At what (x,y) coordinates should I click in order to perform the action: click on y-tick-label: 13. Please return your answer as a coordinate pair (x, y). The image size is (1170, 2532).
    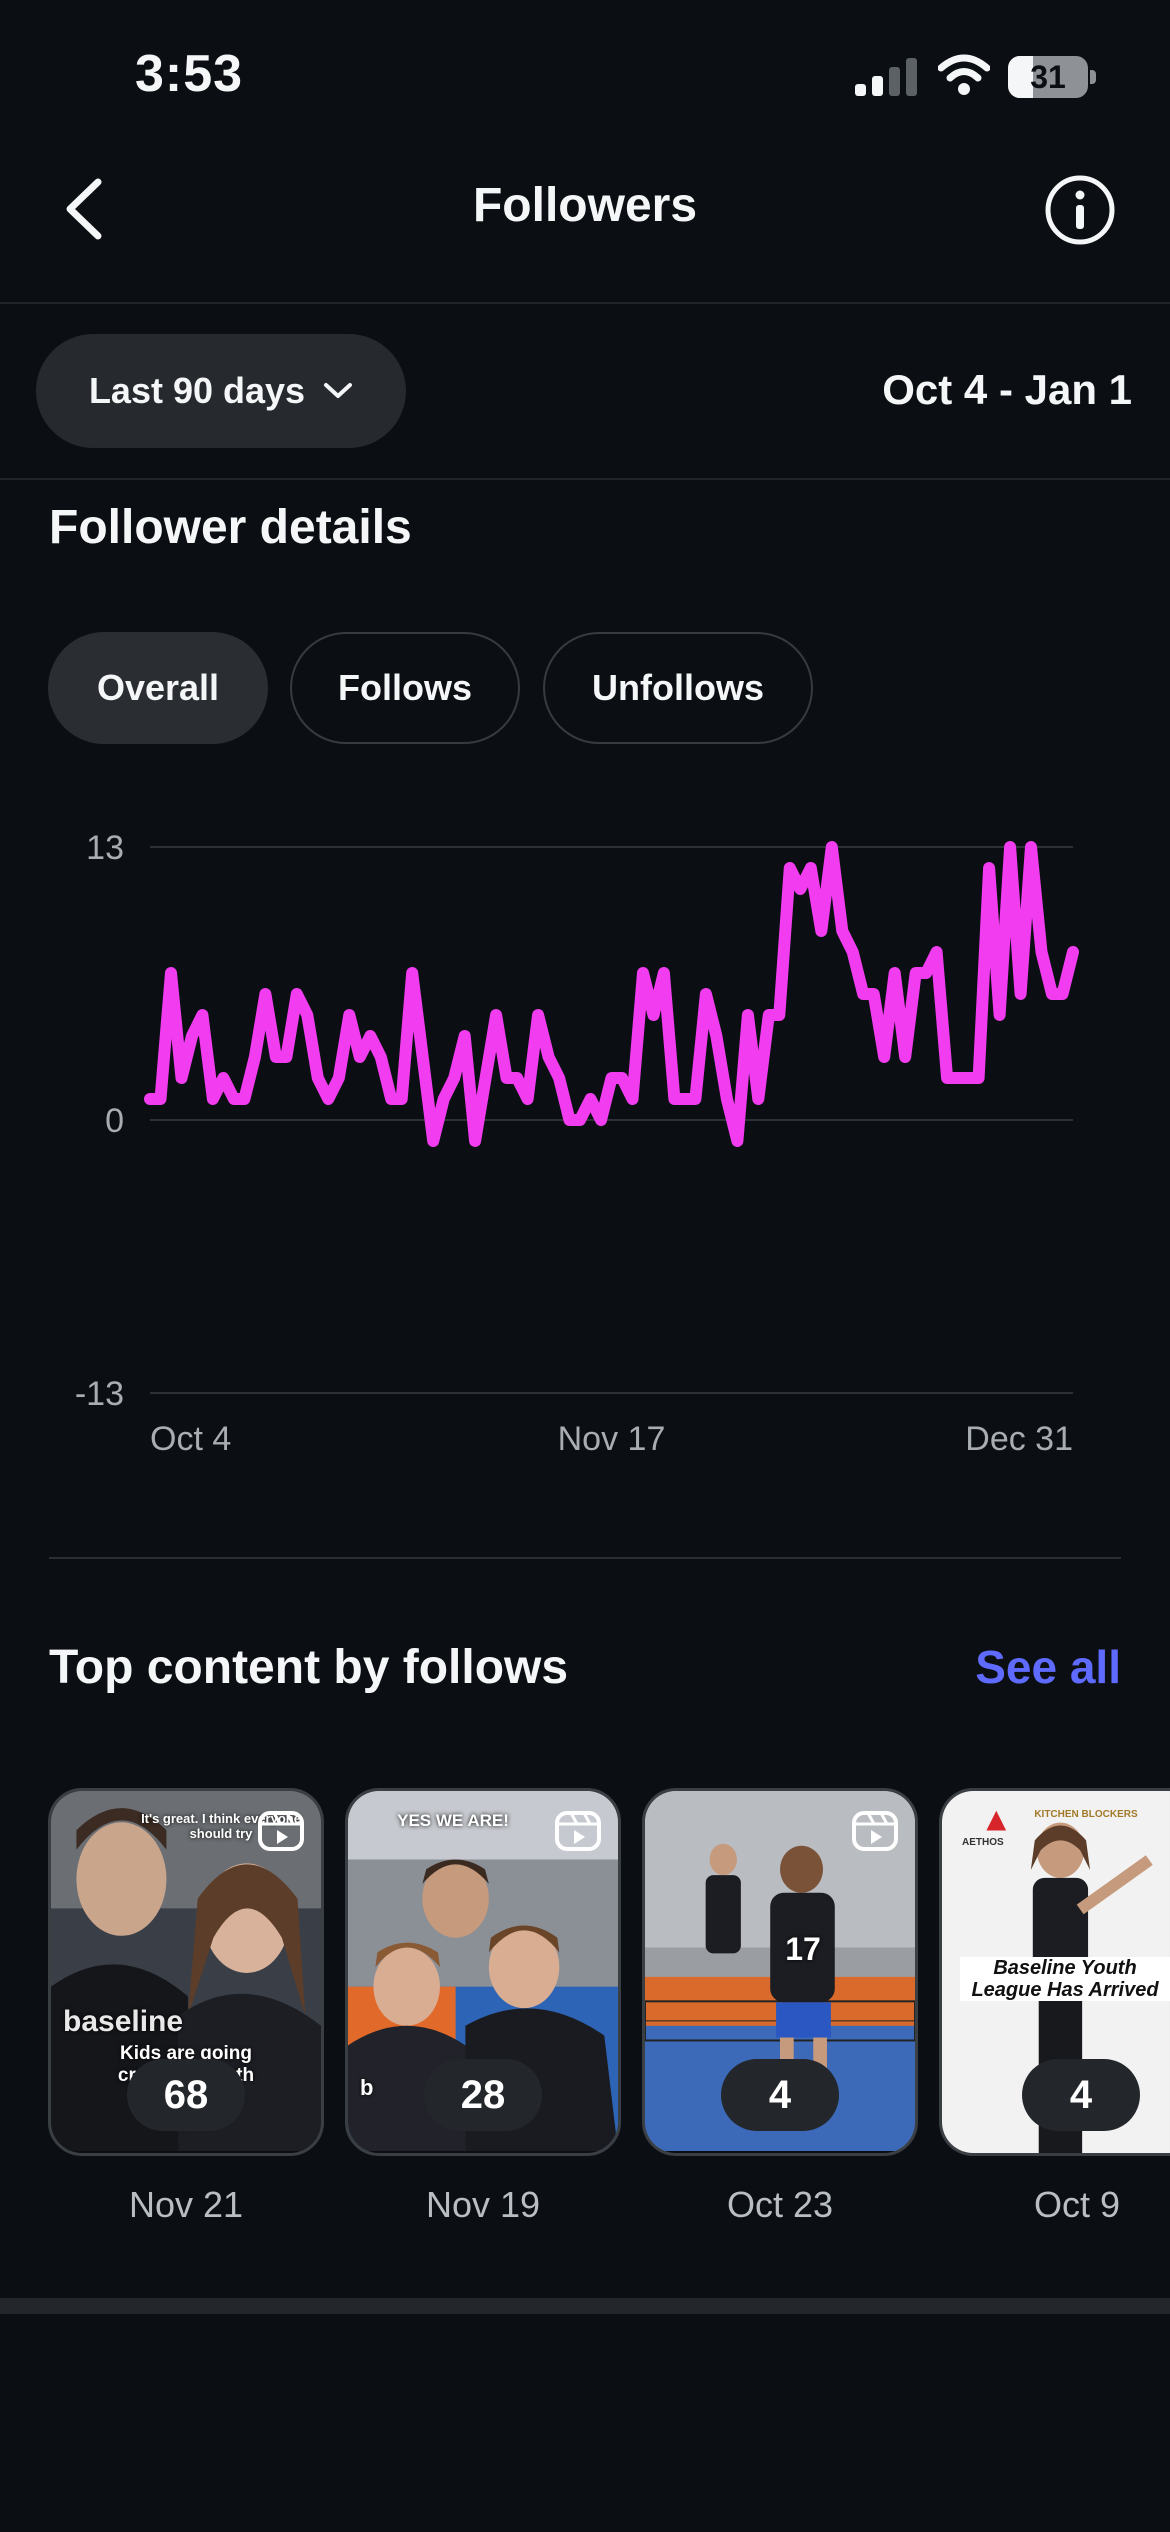
    Looking at the image, I should click on (105, 848).